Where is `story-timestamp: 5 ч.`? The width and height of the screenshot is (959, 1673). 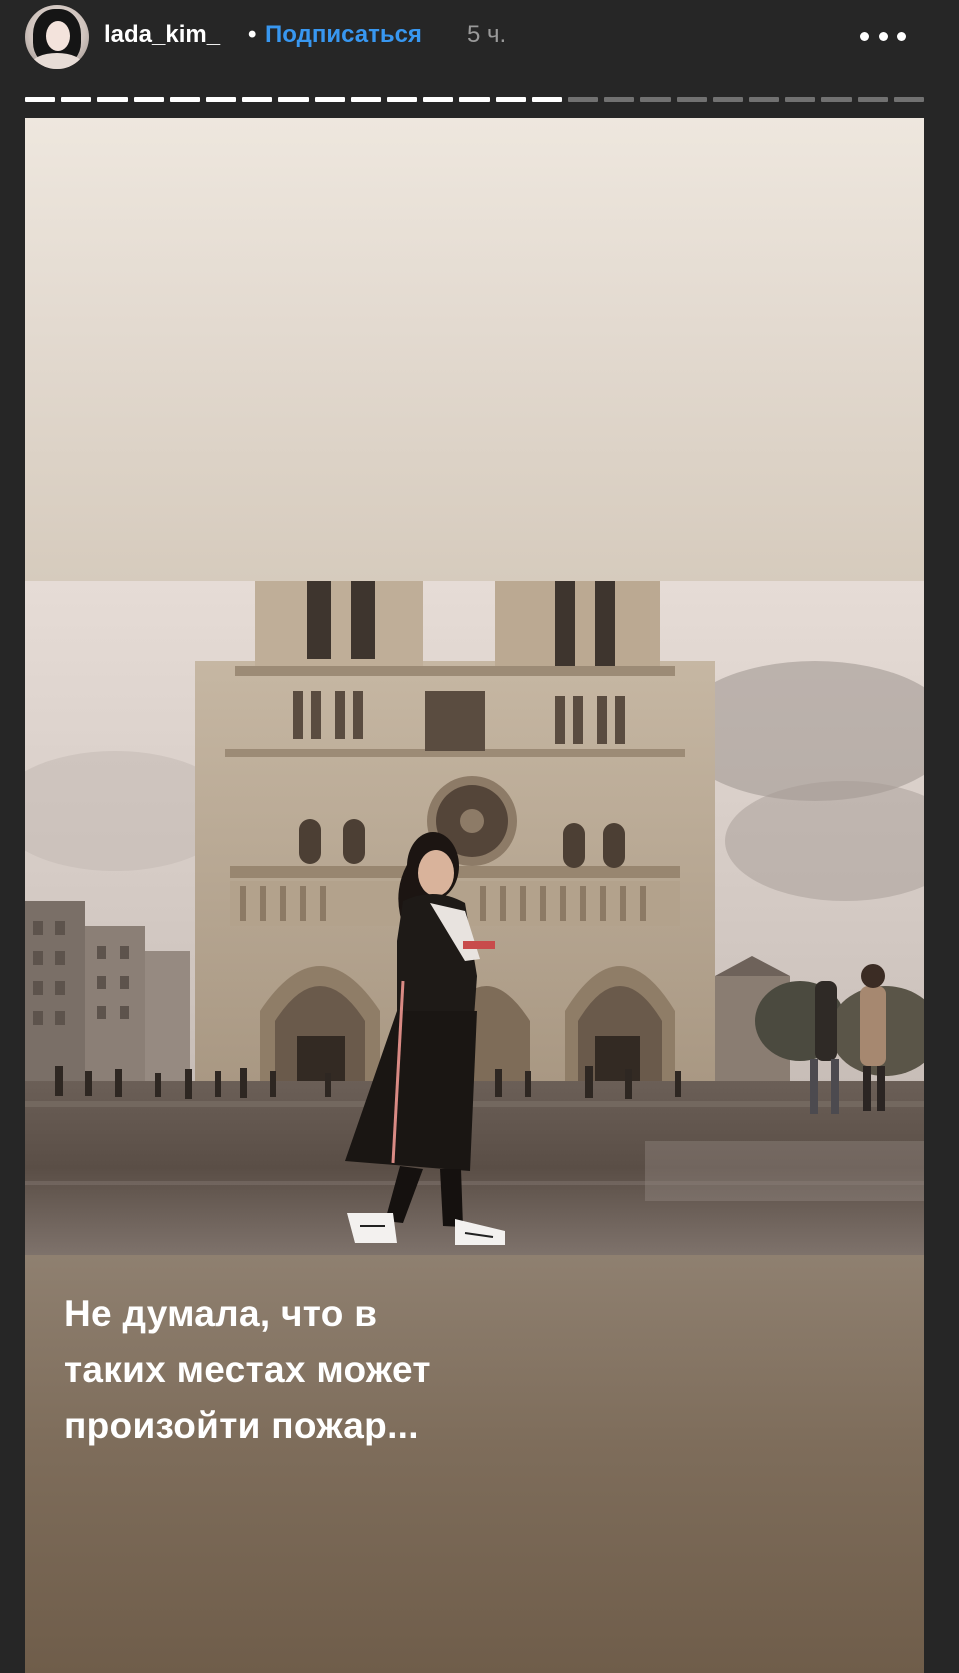 story-timestamp: 5 ч. is located at coordinates (487, 34).